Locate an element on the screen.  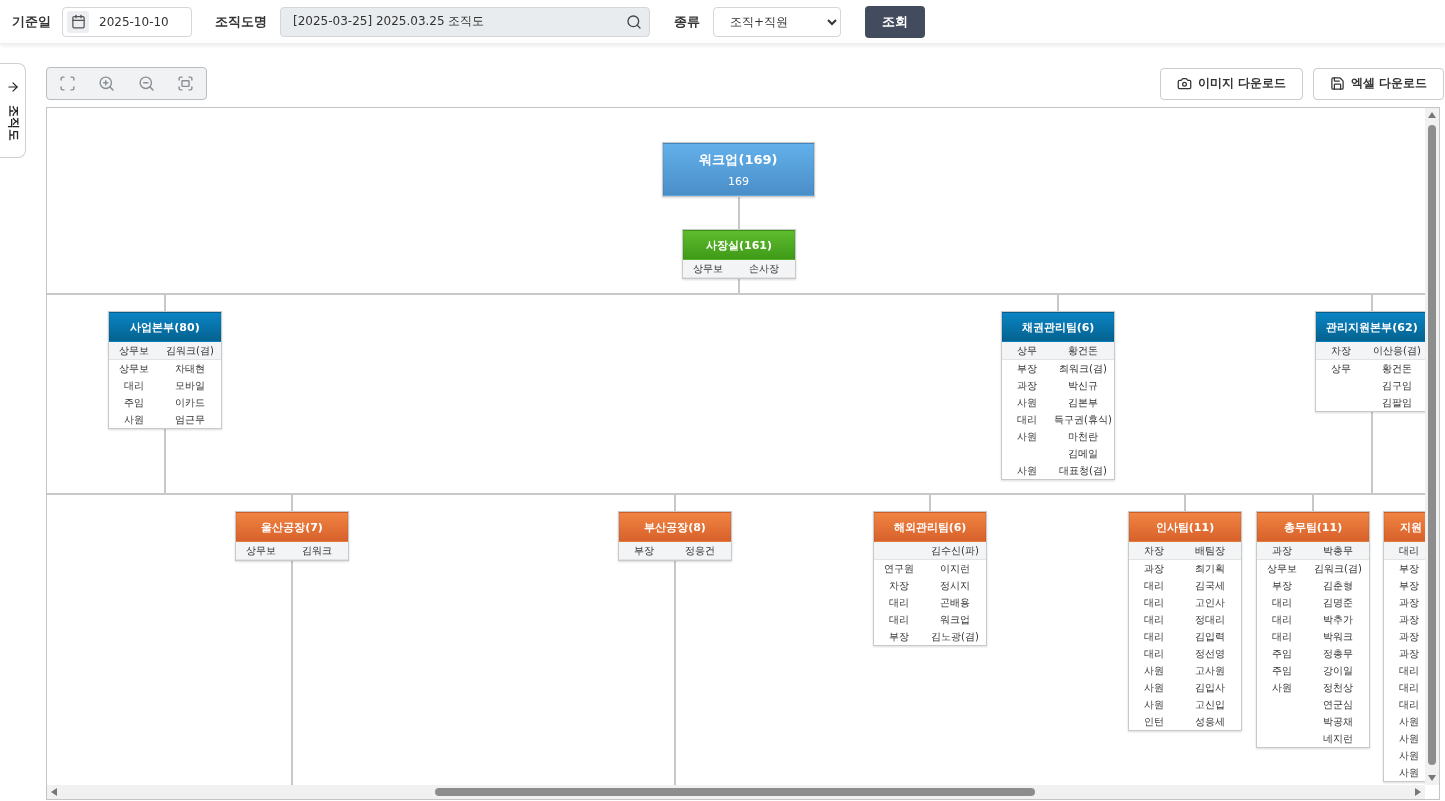
org-node: 인사팀(11) 차장 배팀장 과장 최기획 대리 김국세 대리 고인사 대리 정대리 대리 김입력 대리 정선영 사원 고사원 사원 김입사 사원 고신입 인턴 성응세 is located at coordinates (1185, 621).